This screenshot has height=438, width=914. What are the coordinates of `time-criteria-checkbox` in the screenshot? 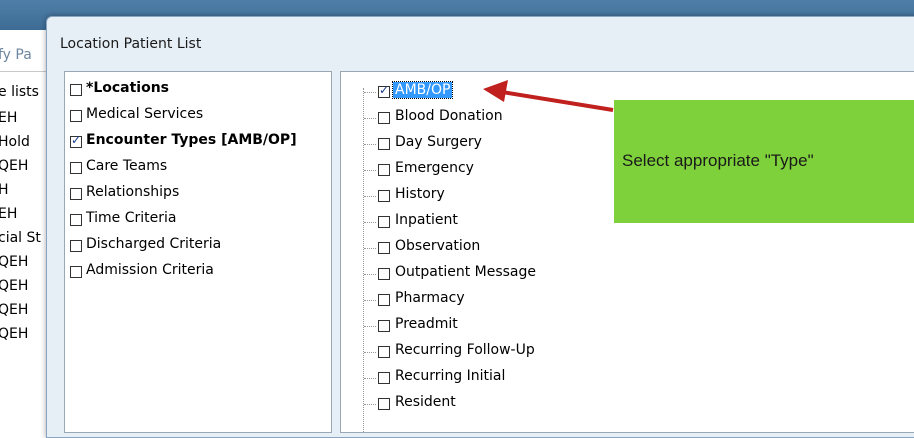 It's located at (76, 220).